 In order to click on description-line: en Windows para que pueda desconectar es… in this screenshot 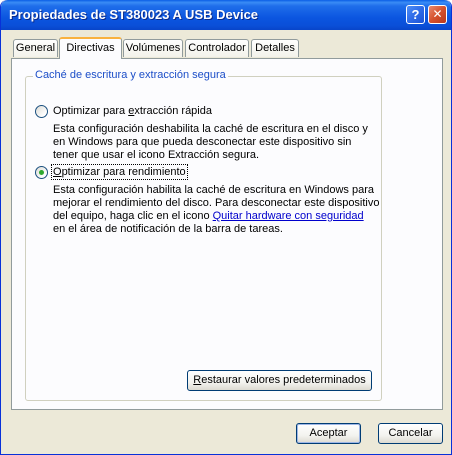, I will do `click(202, 142)`.